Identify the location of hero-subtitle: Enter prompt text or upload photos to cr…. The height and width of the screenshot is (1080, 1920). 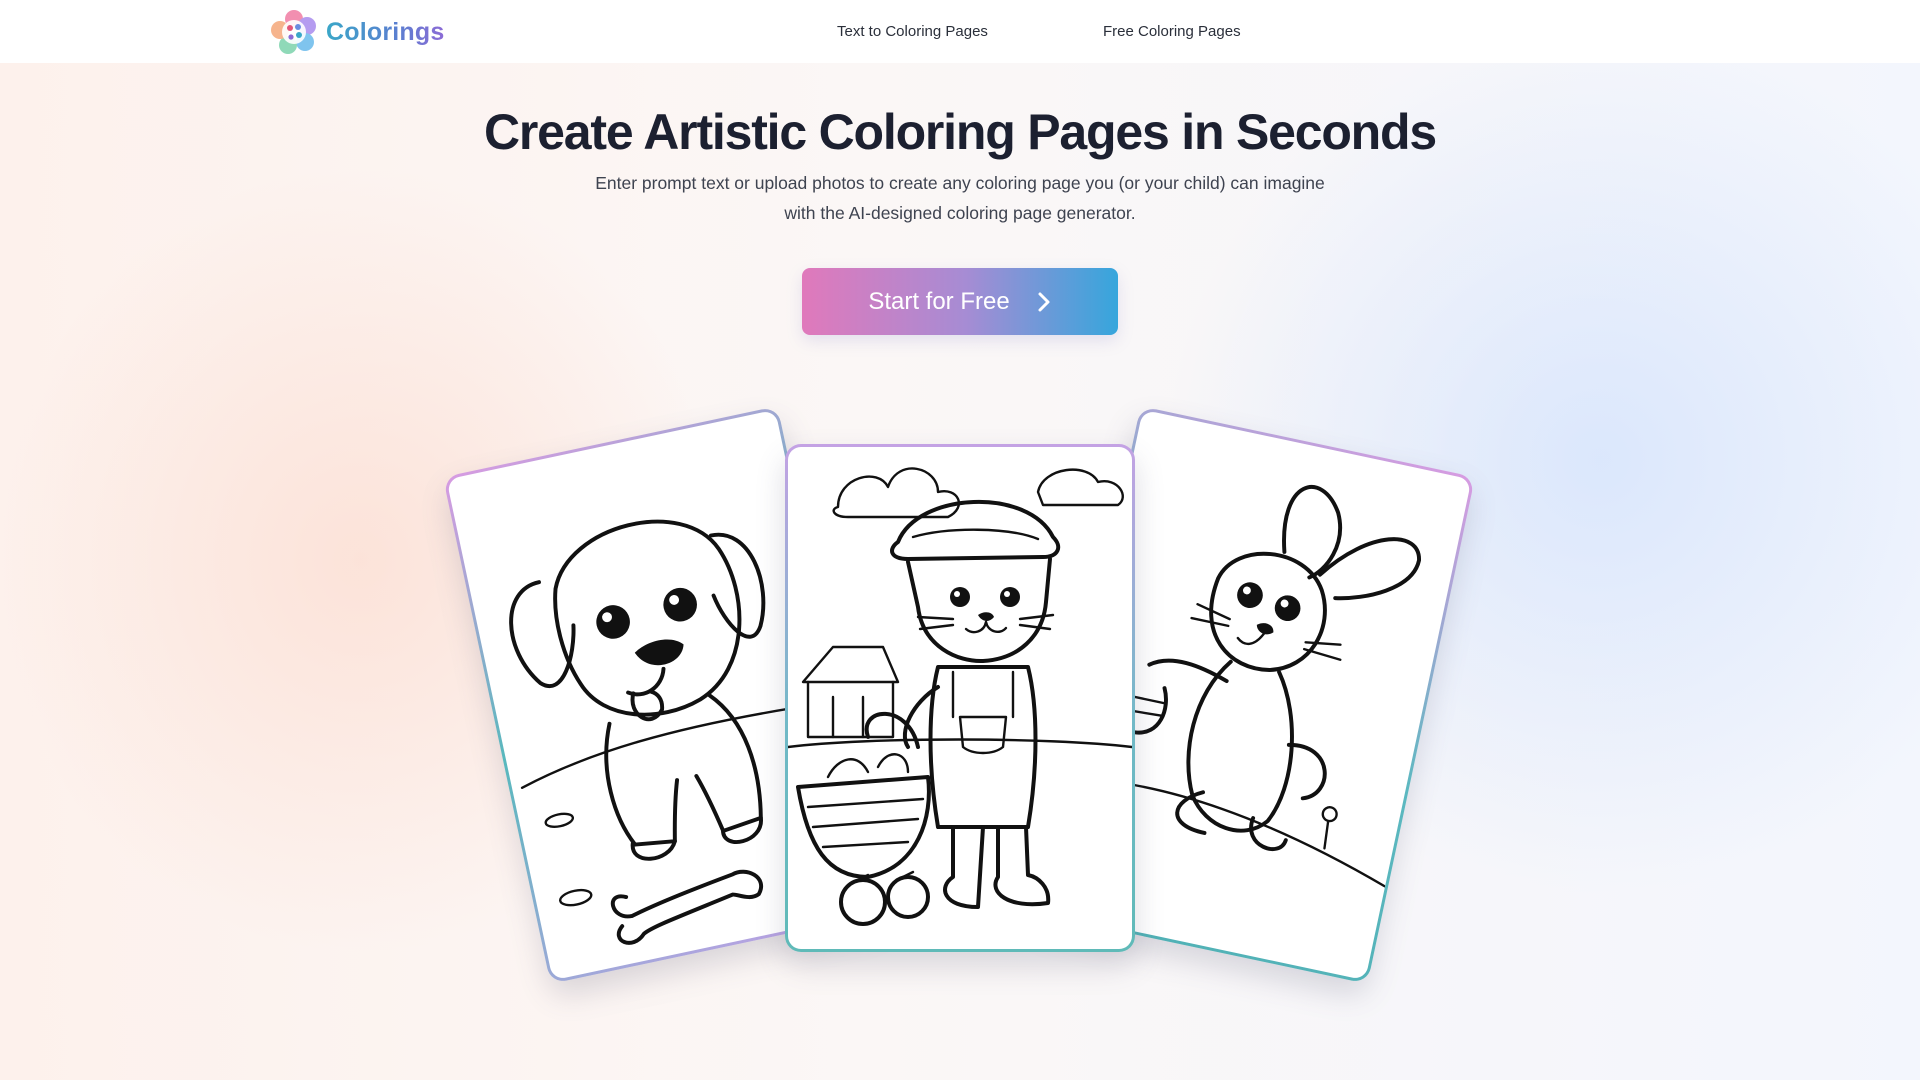
(960, 198).